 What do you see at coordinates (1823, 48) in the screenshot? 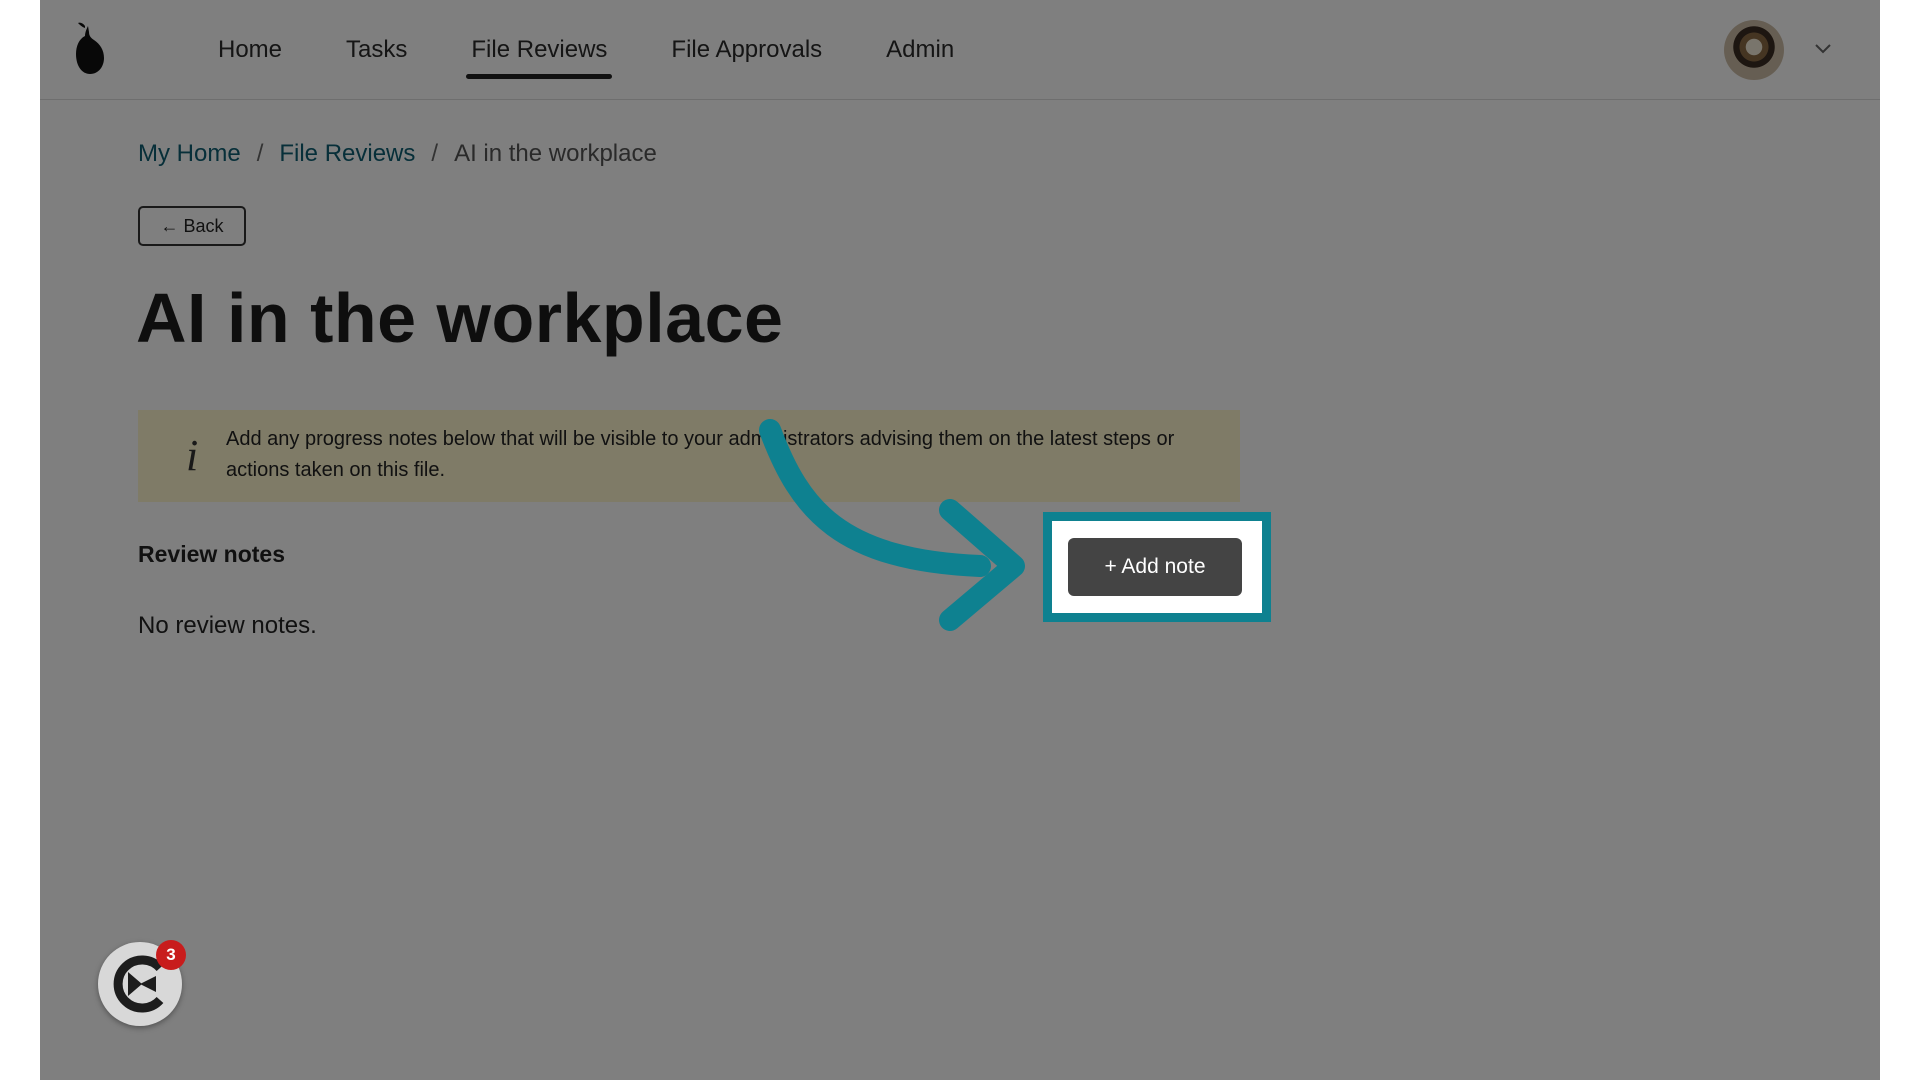
I see `chevron-down-icon` at bounding box center [1823, 48].